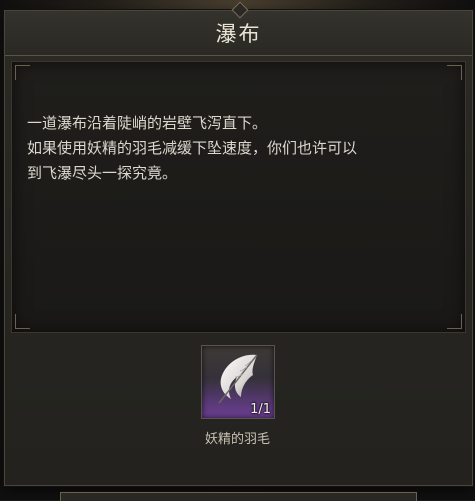  I want to click on item-count: 1/1, so click(260, 409).